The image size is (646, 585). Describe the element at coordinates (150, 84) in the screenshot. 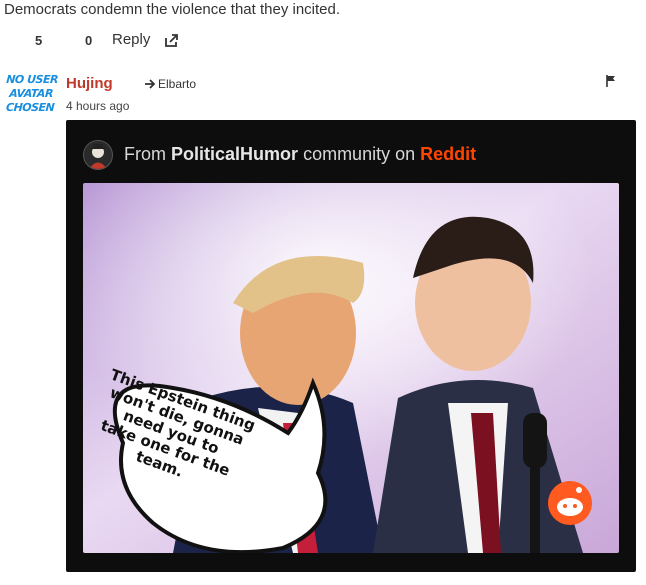

I see `reply-arrow-icon` at that location.